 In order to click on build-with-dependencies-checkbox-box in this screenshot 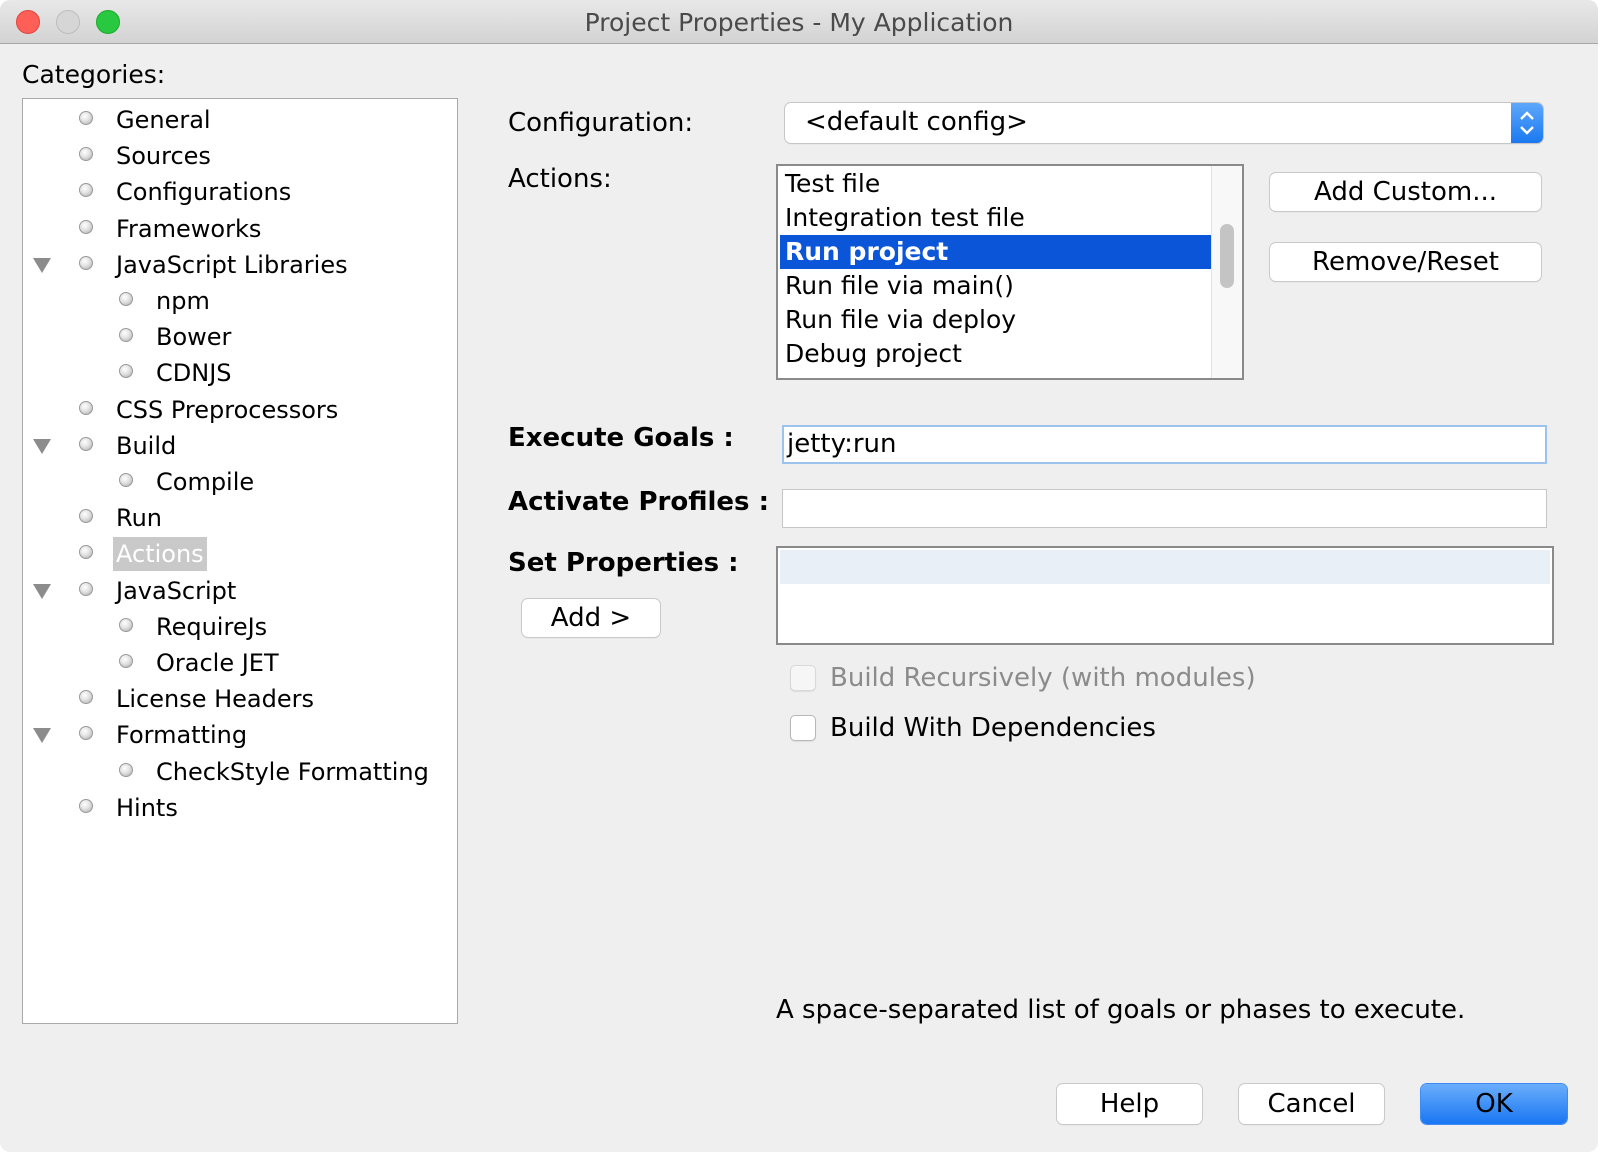, I will do `click(803, 728)`.